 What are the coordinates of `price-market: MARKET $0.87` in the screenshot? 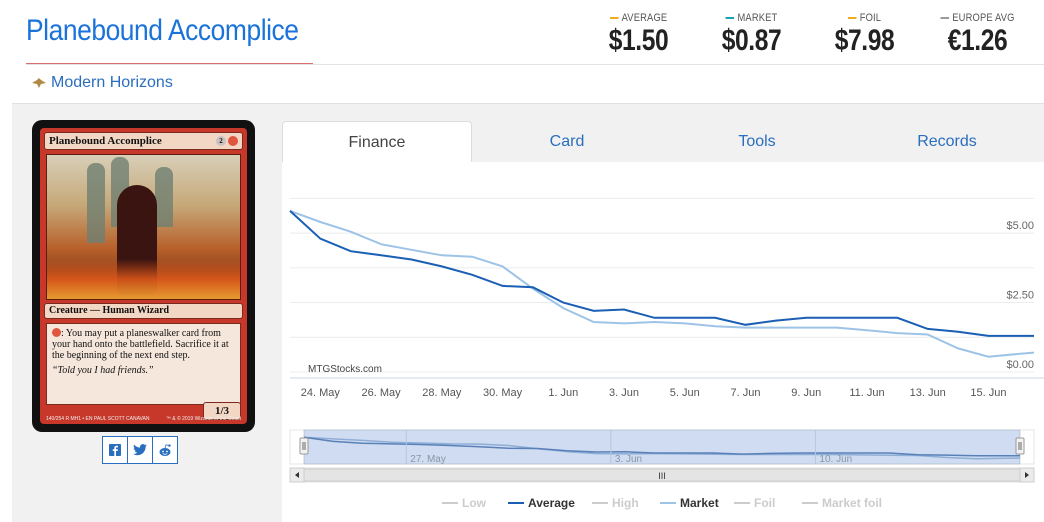 It's located at (751, 35).